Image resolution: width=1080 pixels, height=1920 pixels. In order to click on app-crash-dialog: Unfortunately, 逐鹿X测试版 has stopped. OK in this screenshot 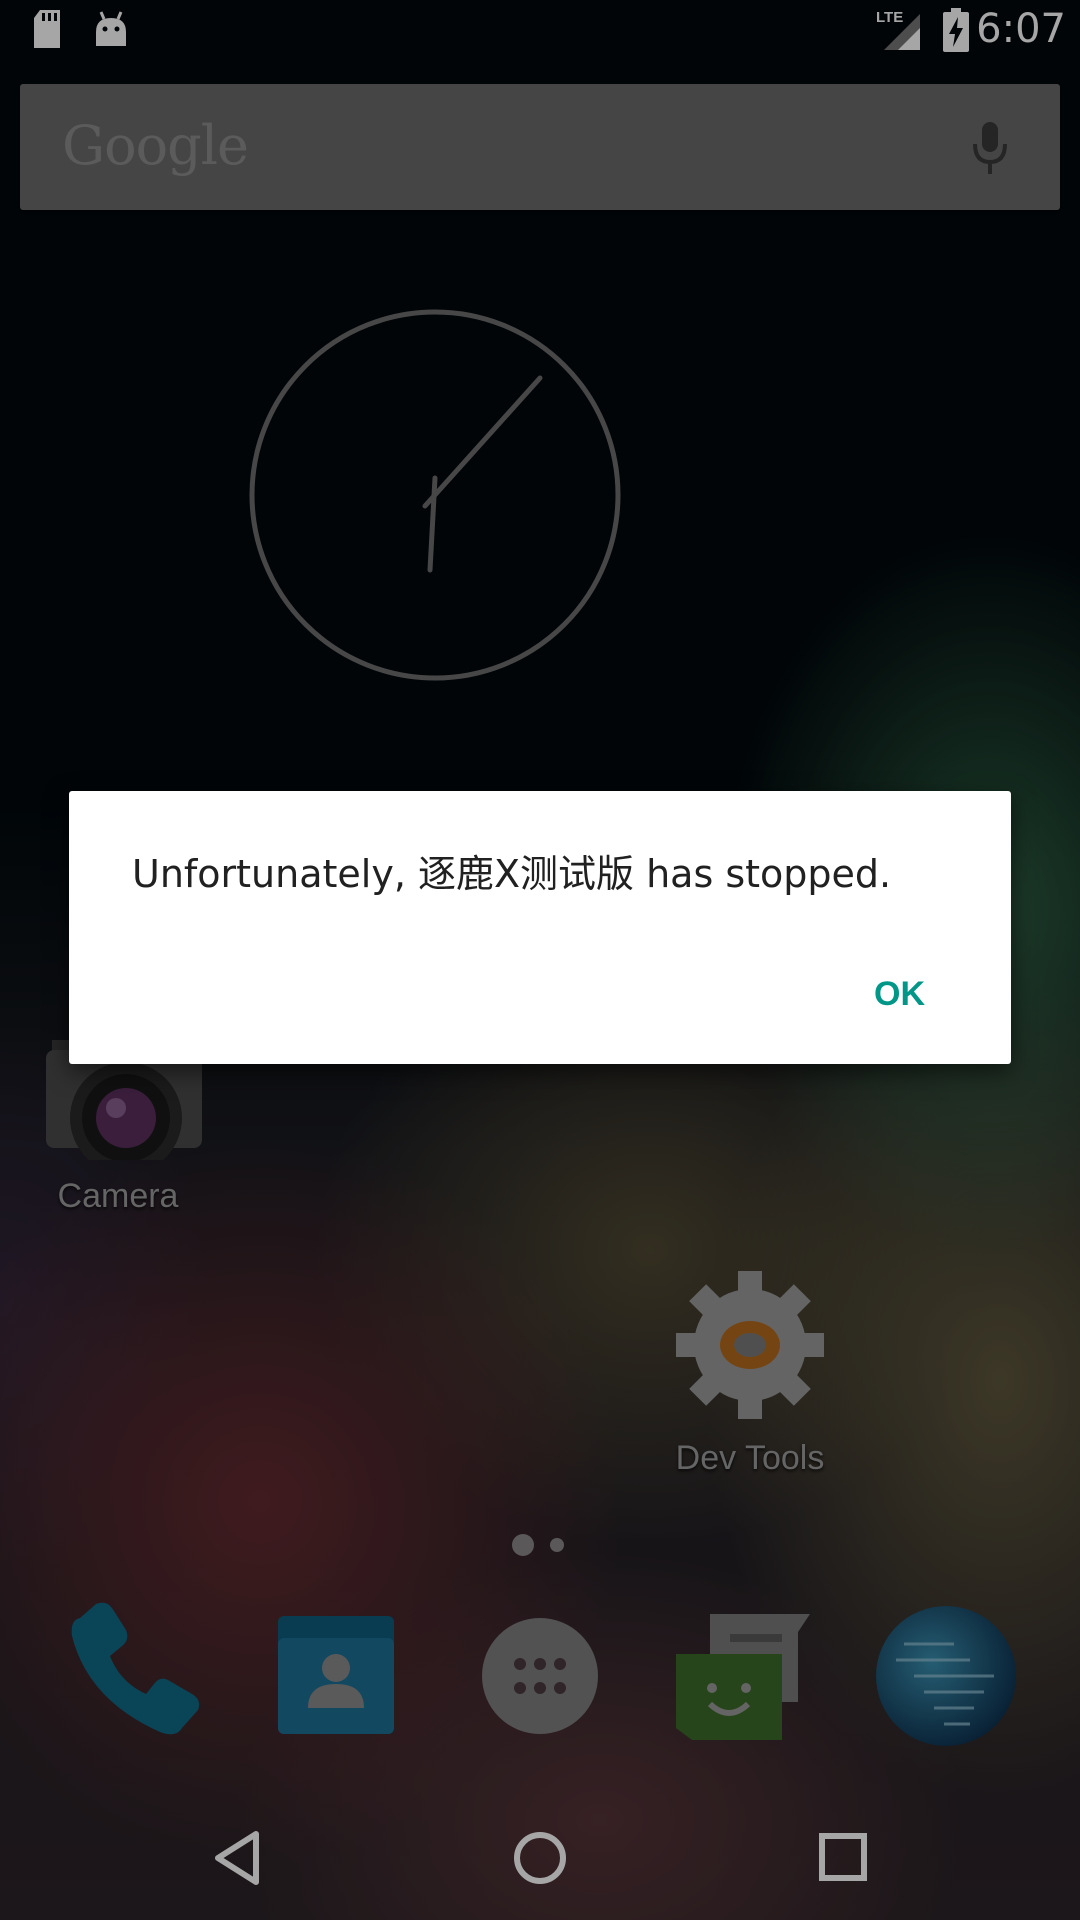, I will do `click(540, 927)`.